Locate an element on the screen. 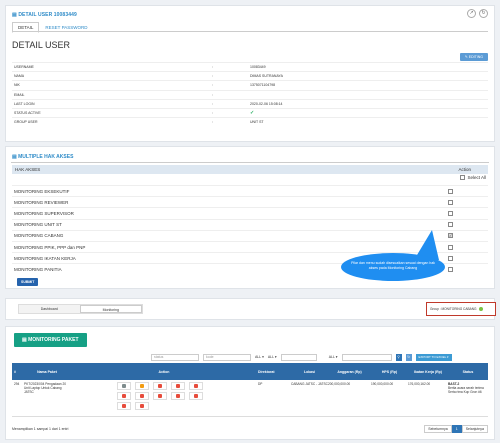  status-dot-icon is located at coordinates (480, 309).